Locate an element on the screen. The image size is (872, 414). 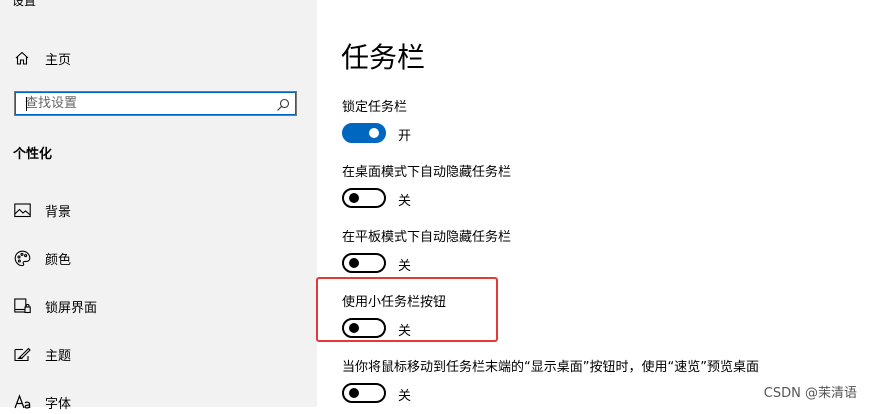
palette-icon is located at coordinates (22, 258).